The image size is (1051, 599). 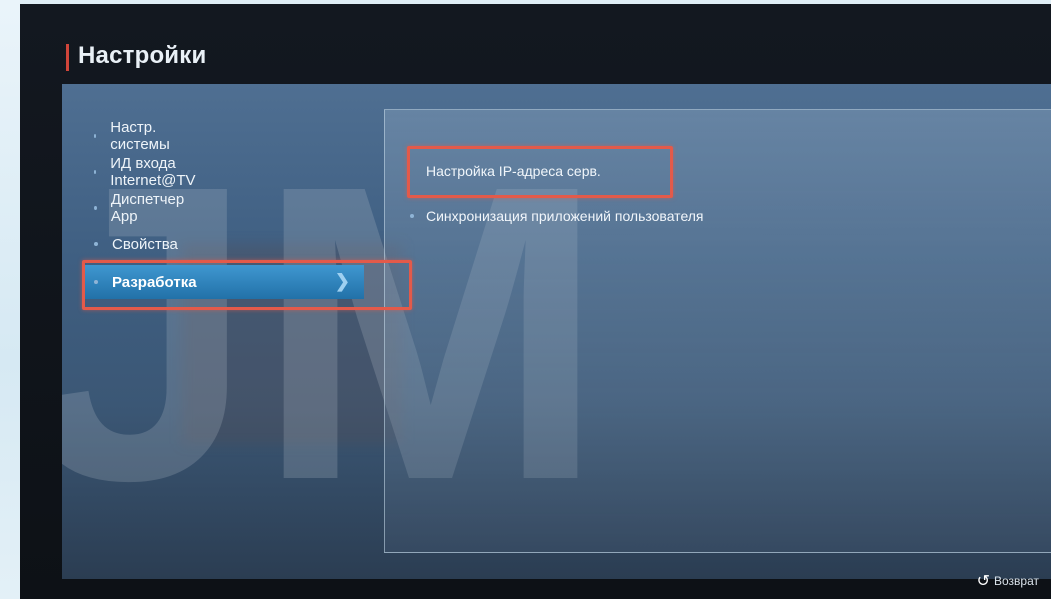 What do you see at coordinates (540, 172) in the screenshot?
I see `submenu-highlight-frame` at bounding box center [540, 172].